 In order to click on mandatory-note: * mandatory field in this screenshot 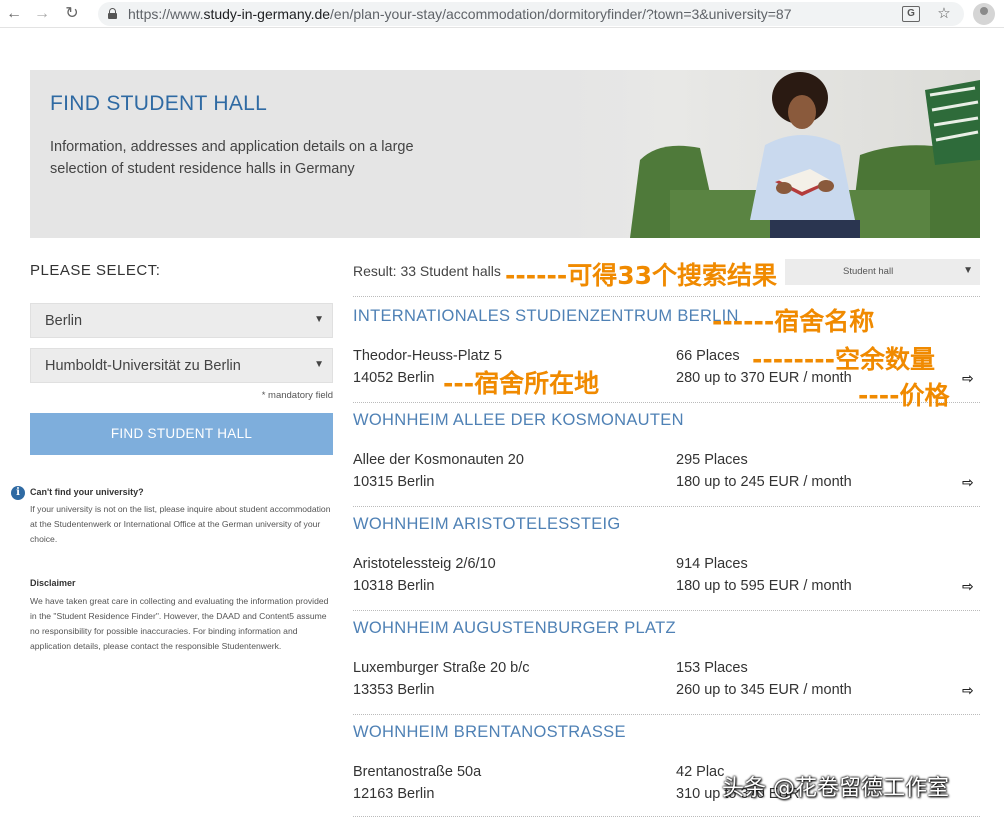, I will do `click(297, 395)`.